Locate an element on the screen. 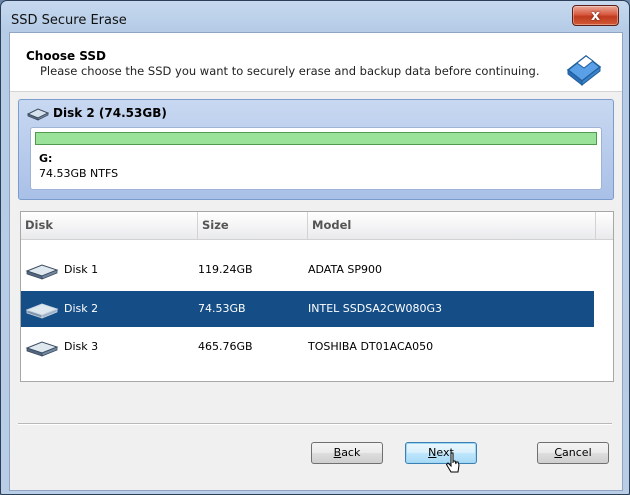  row-disk-model: ADATA SP900 is located at coordinates (345, 269).